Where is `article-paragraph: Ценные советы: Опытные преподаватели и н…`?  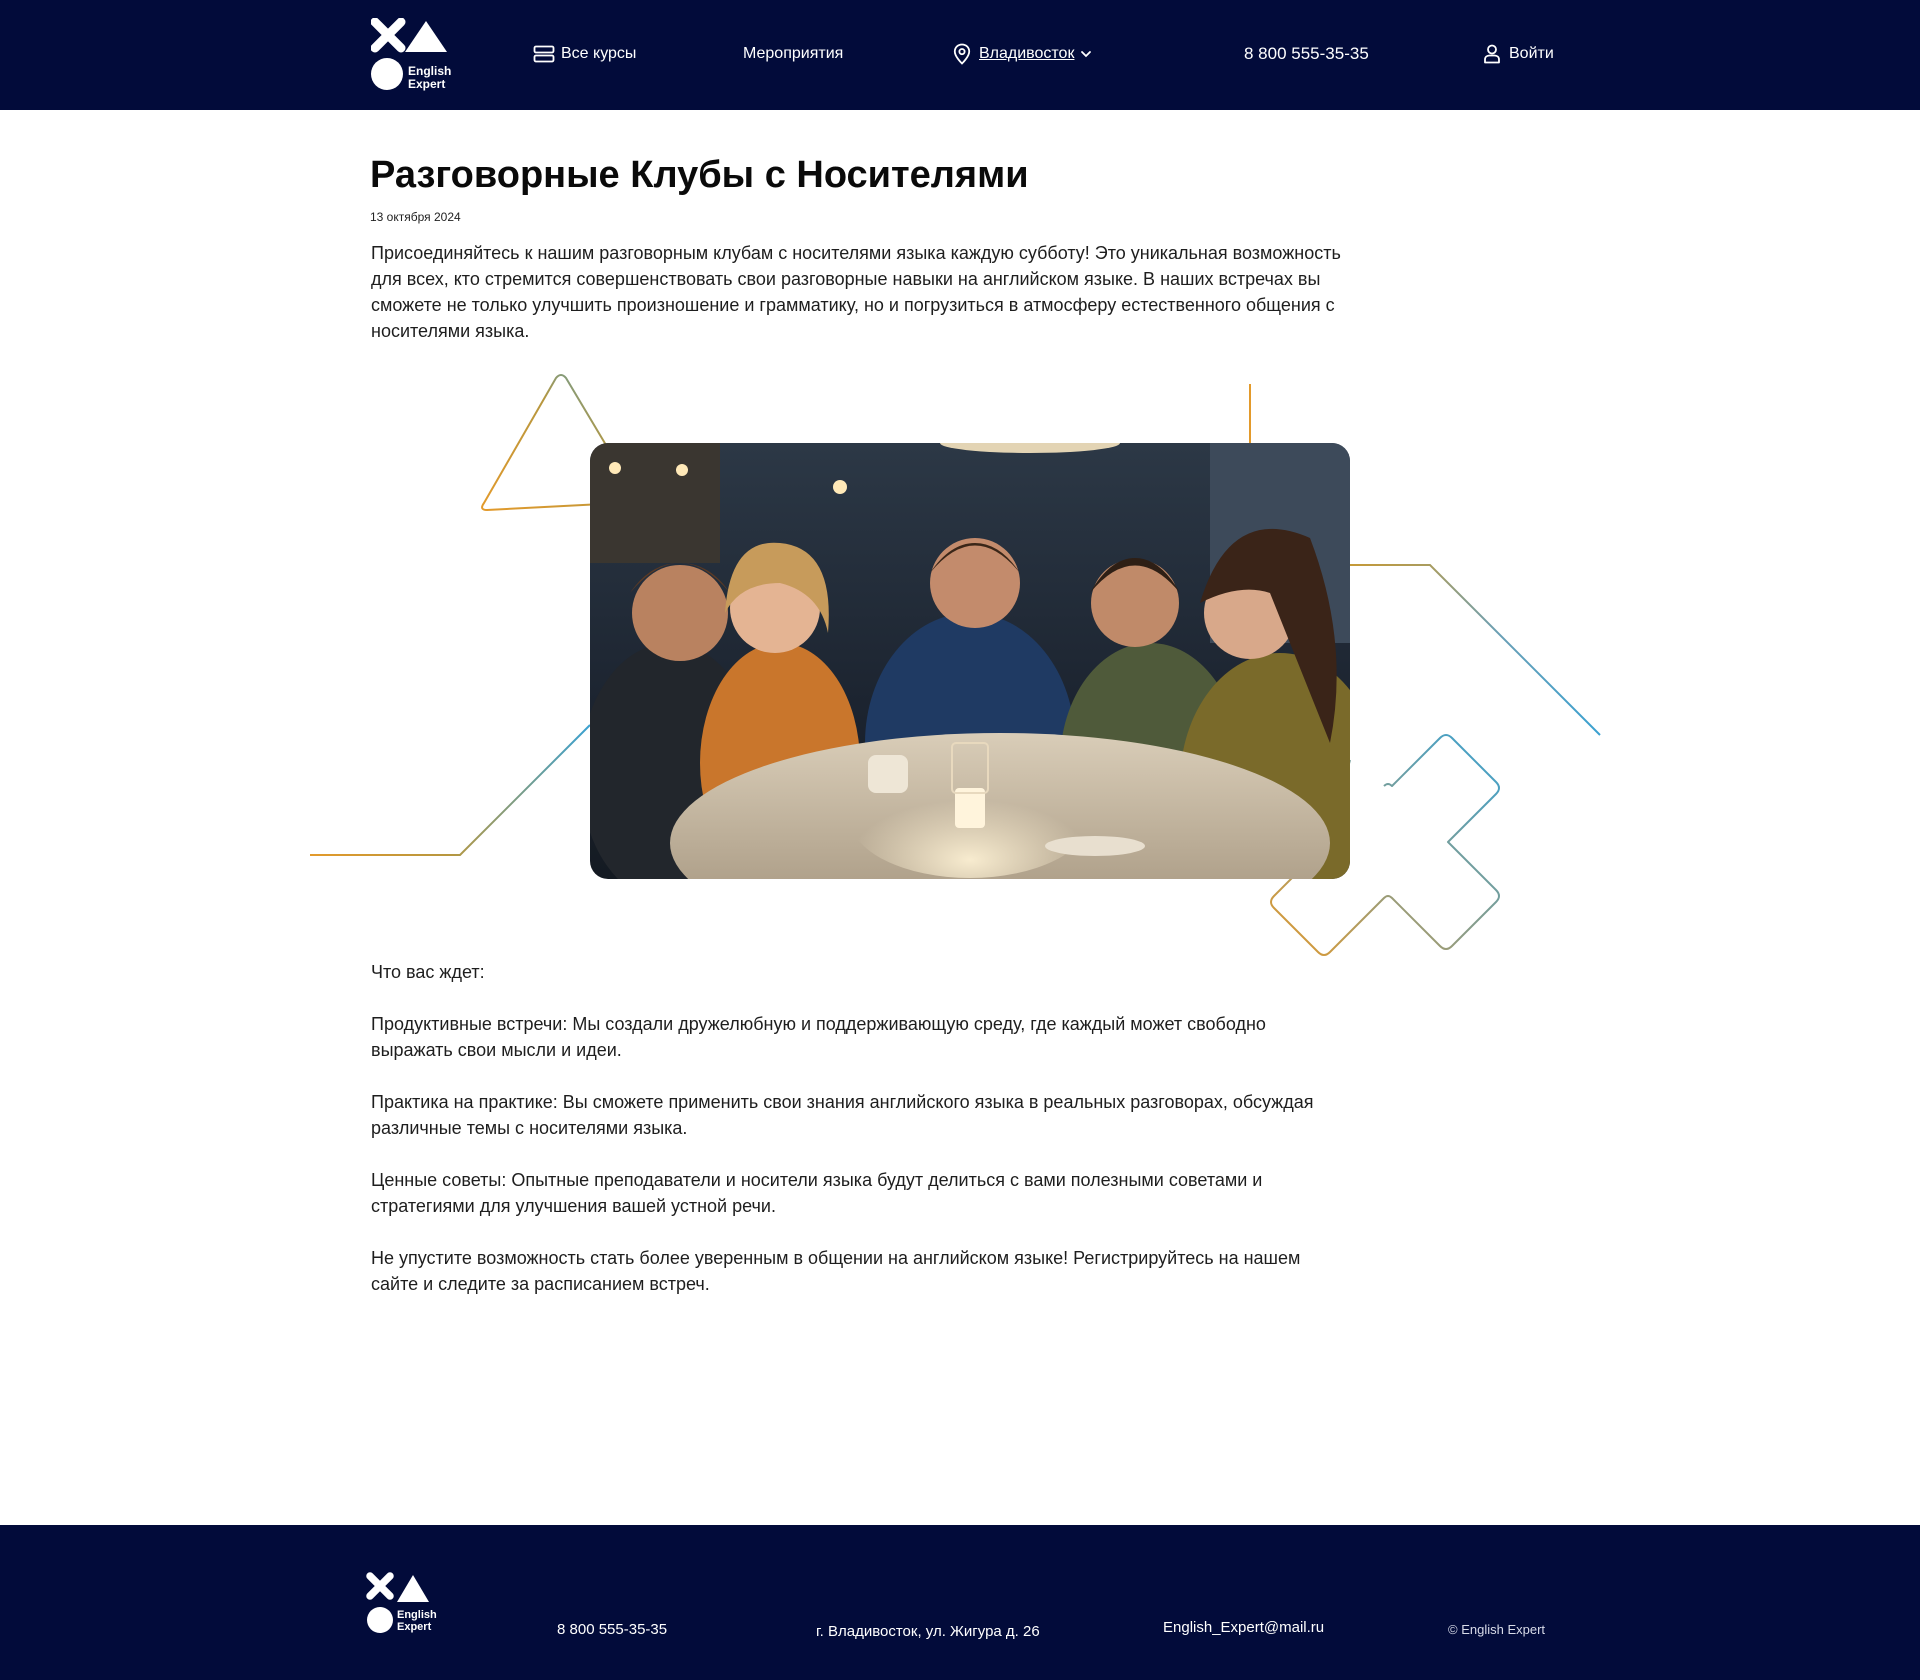
article-paragraph: Ценные советы: Опытные преподаватели и н… is located at coordinates (817, 1193).